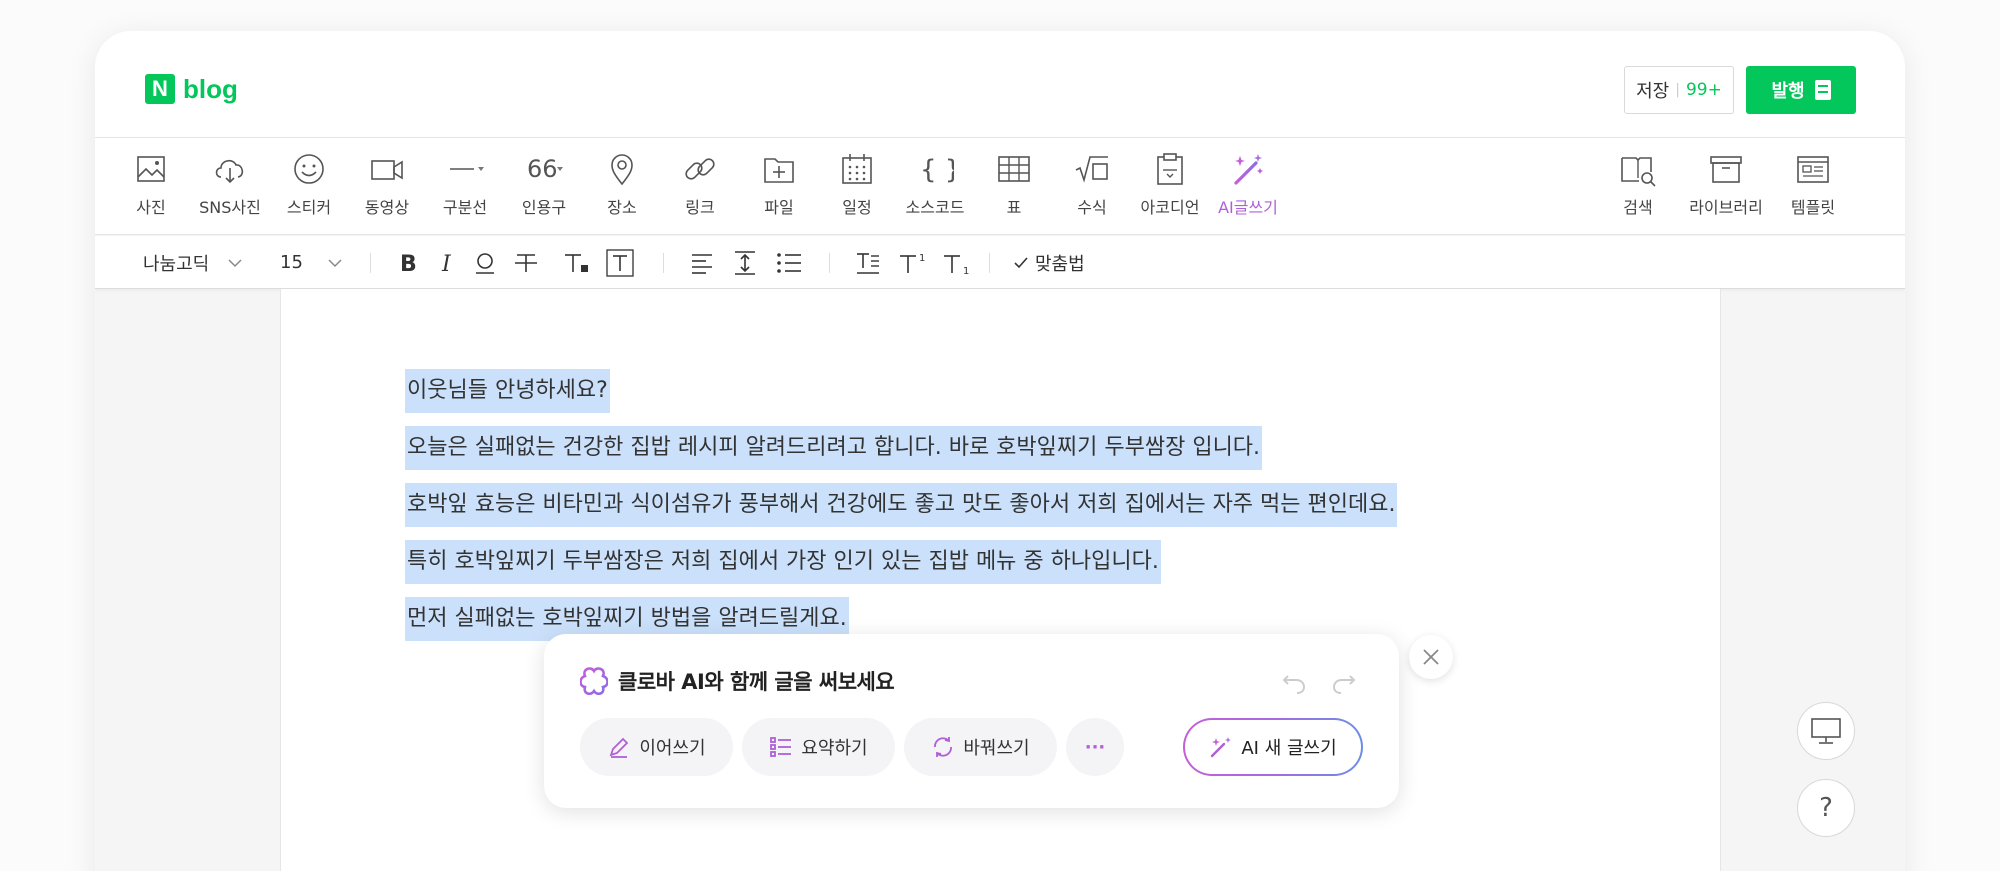  Describe the element at coordinates (465, 207) in the screenshot. I see `toolbar-divider-label: 구분선` at that location.